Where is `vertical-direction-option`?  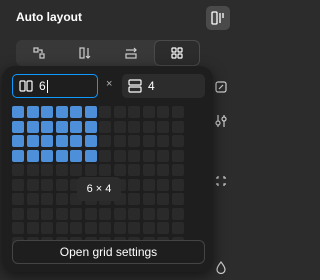
vertical-direction-option is located at coordinates (85, 53).